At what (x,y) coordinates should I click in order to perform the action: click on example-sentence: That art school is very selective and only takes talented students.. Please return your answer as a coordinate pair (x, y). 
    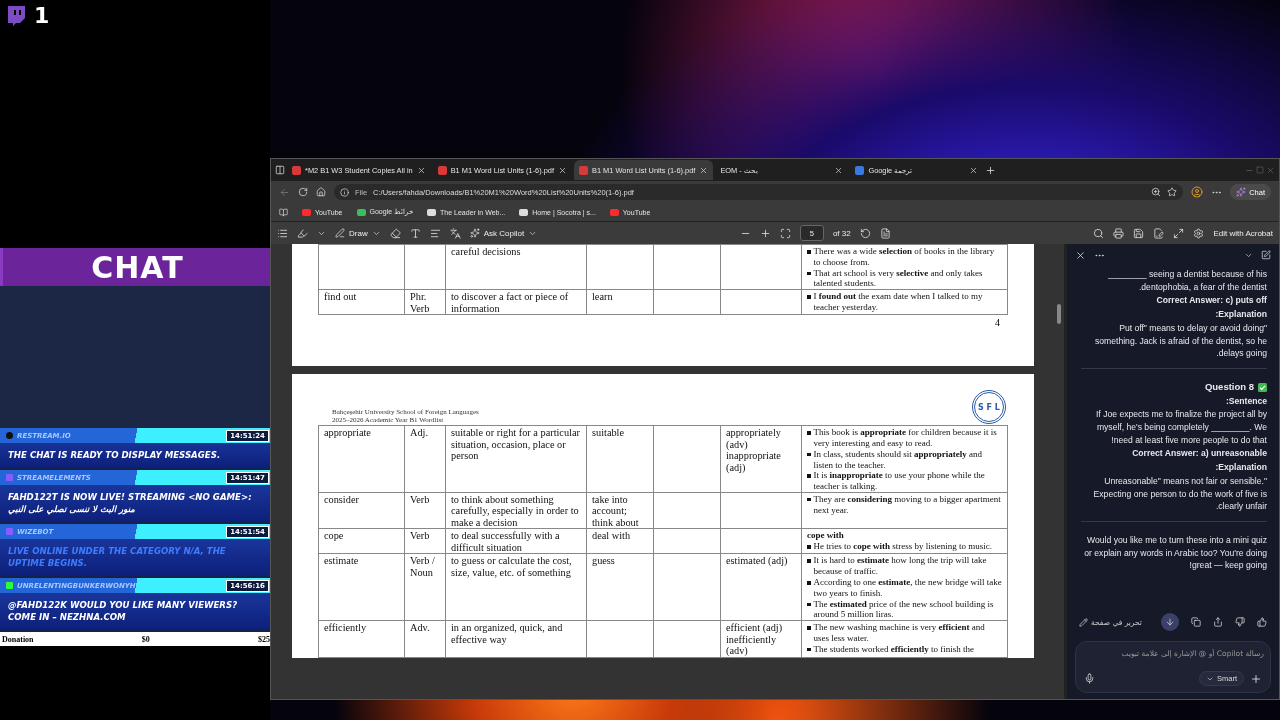
    Looking at the image, I should click on (898, 278).